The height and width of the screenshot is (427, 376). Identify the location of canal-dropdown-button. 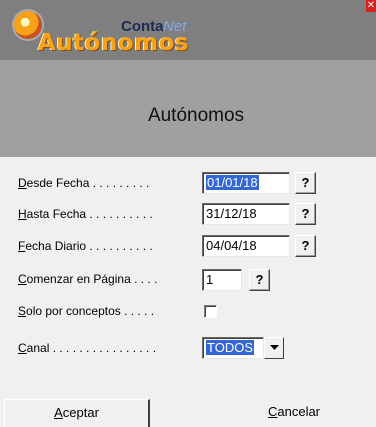
(274, 348).